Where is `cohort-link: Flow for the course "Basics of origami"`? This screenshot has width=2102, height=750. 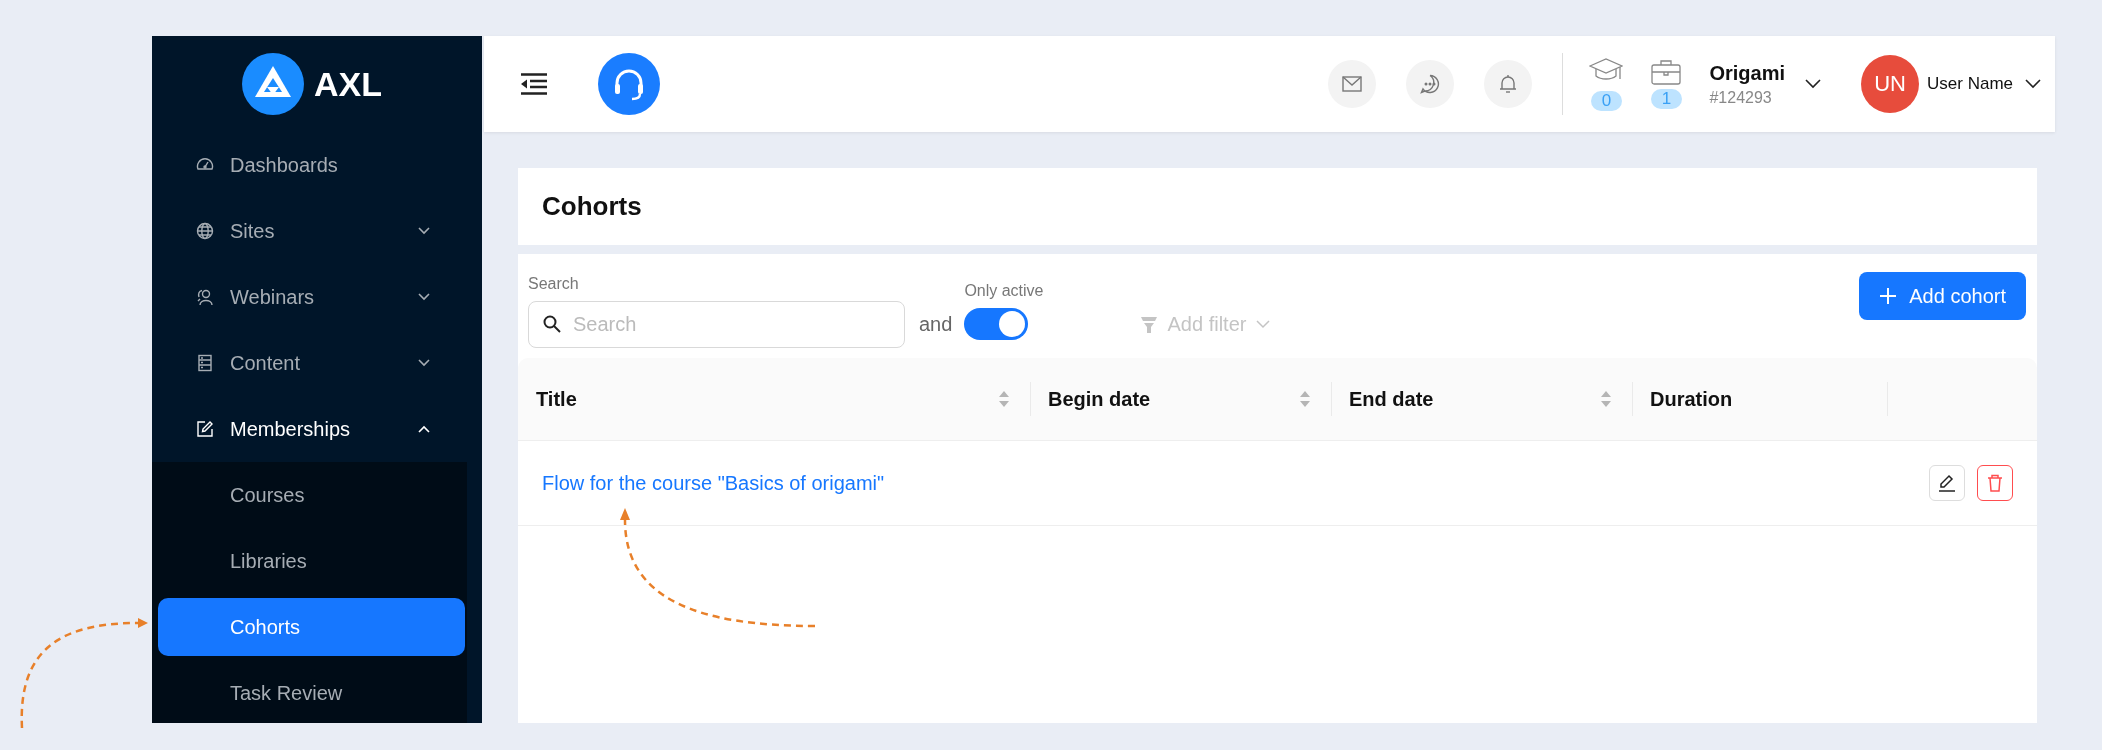
cohort-link: Flow for the course "Basics of origami" is located at coordinates (713, 483).